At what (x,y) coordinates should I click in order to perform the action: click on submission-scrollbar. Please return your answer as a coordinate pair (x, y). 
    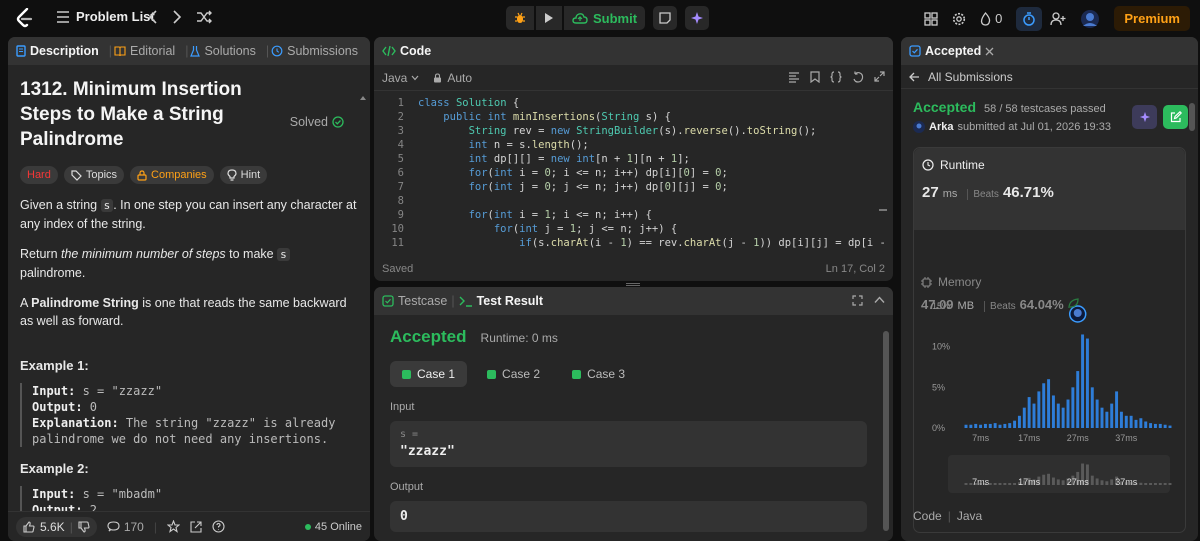
    Looking at the image, I should click on (1192, 117).